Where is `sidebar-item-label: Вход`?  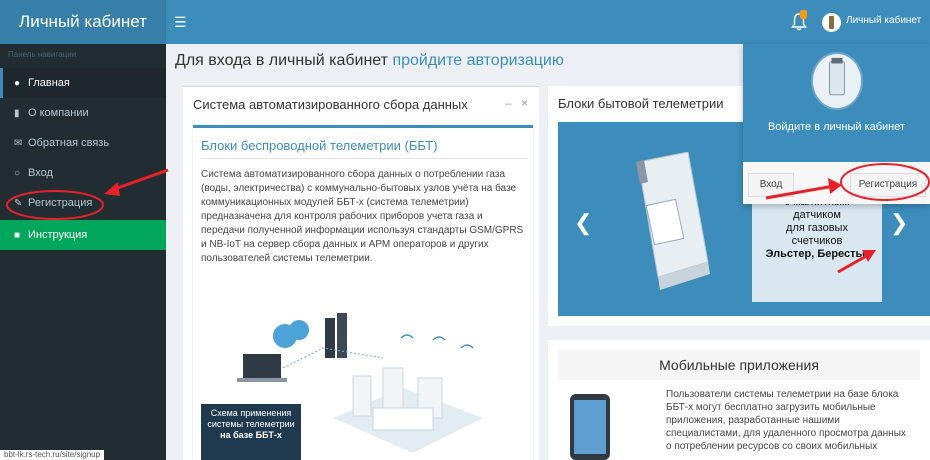
sidebar-item-label: Вход is located at coordinates (40, 173).